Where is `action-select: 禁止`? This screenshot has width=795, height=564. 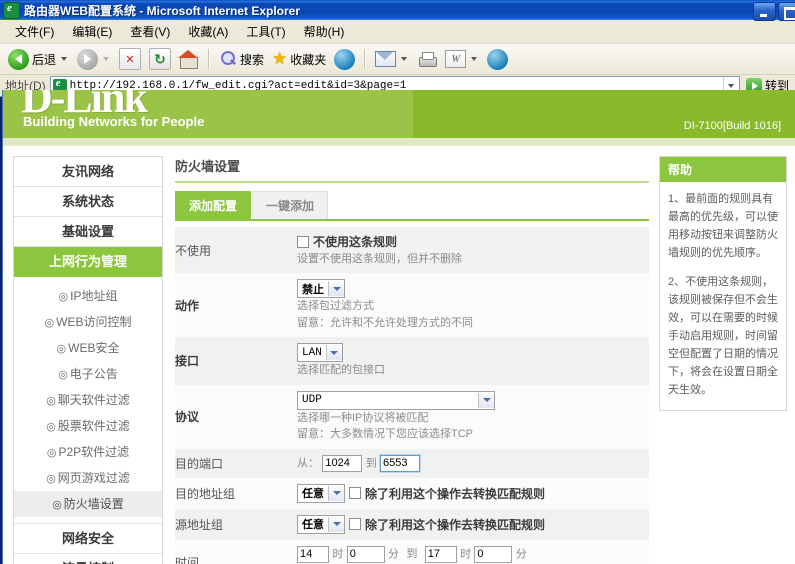
action-select: 禁止 is located at coordinates (321, 288).